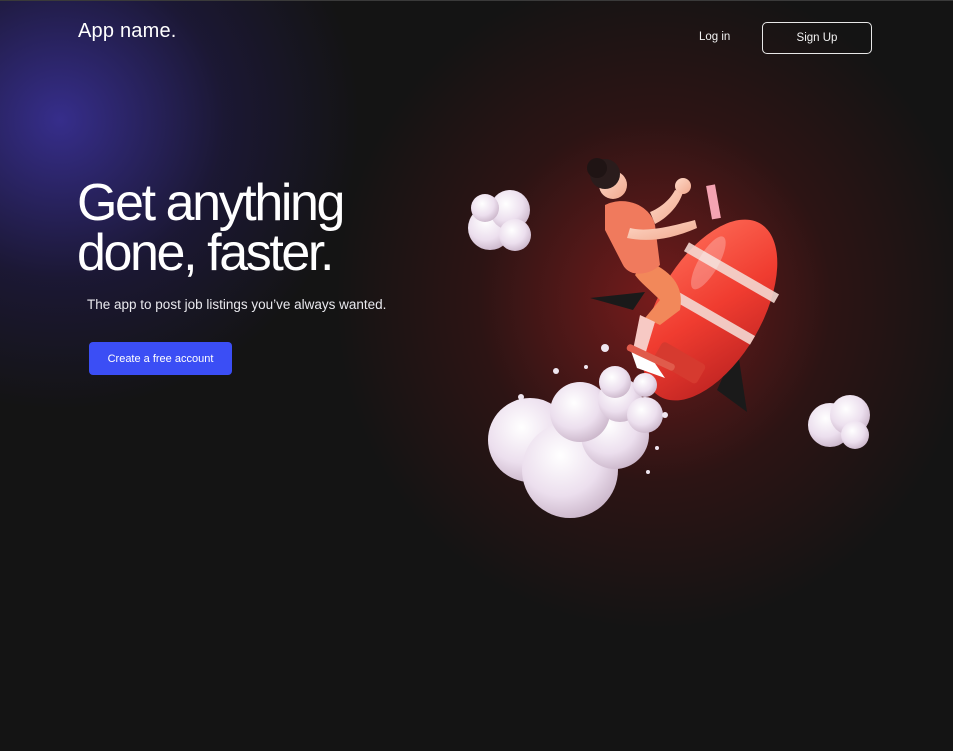 Image resolution: width=953 pixels, height=751 pixels. Describe the element at coordinates (617, 301) in the screenshot. I see `rocket-fin-left` at that location.